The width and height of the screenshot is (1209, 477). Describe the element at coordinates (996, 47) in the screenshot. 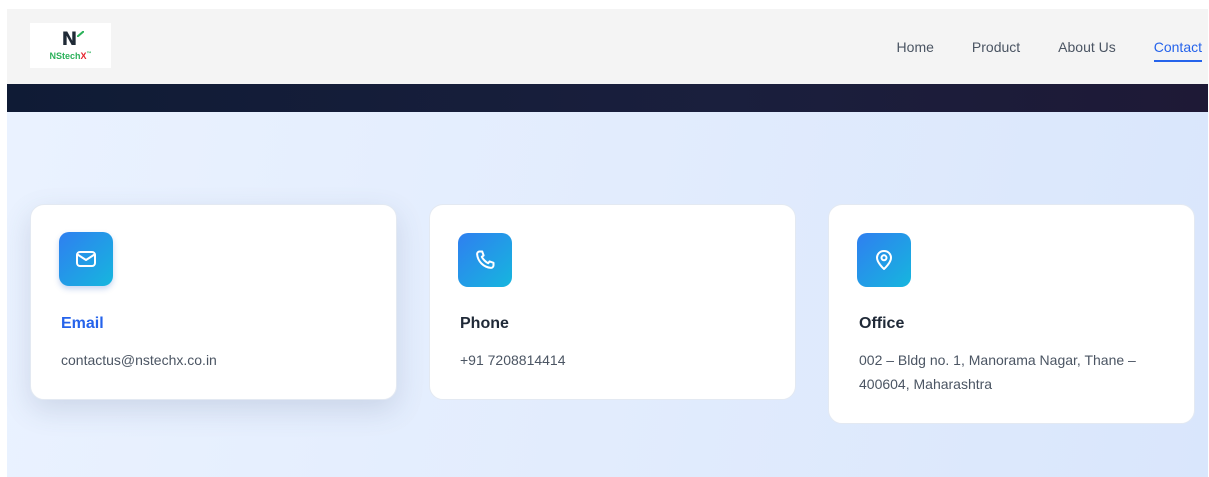

I see `nav-product: Product` at that location.